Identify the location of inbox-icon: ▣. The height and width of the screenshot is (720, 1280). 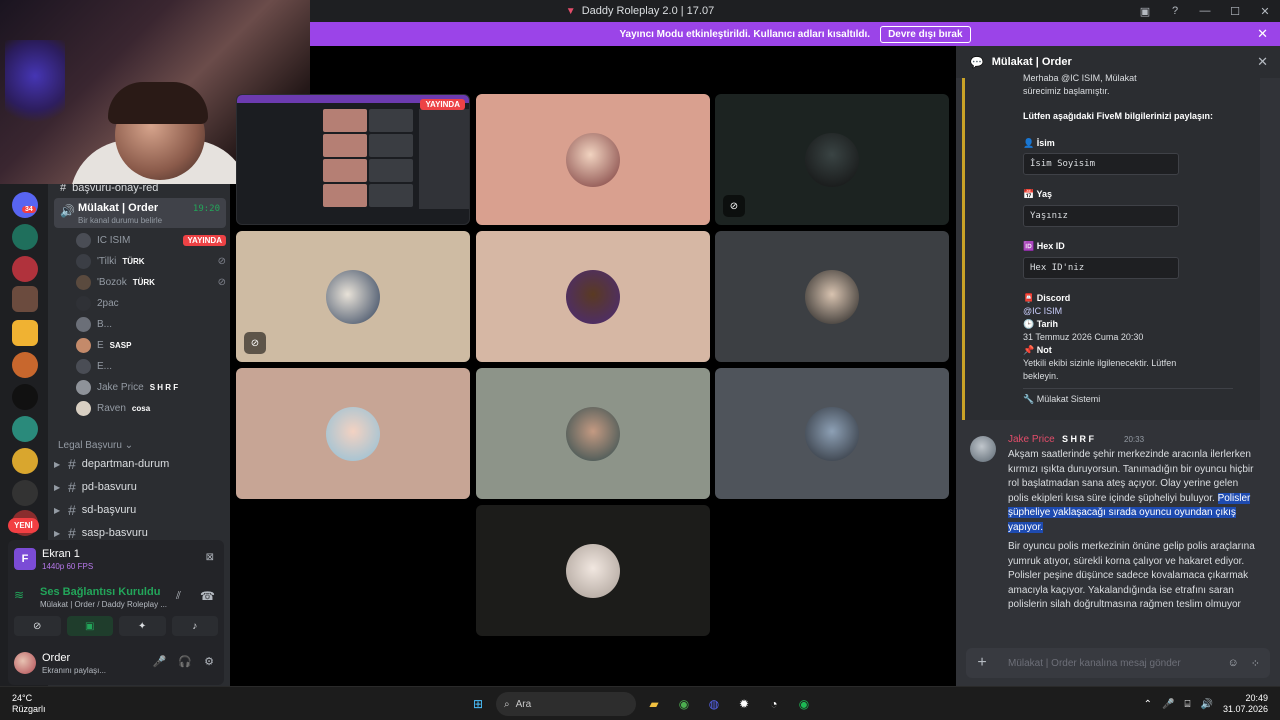
(1145, 11).